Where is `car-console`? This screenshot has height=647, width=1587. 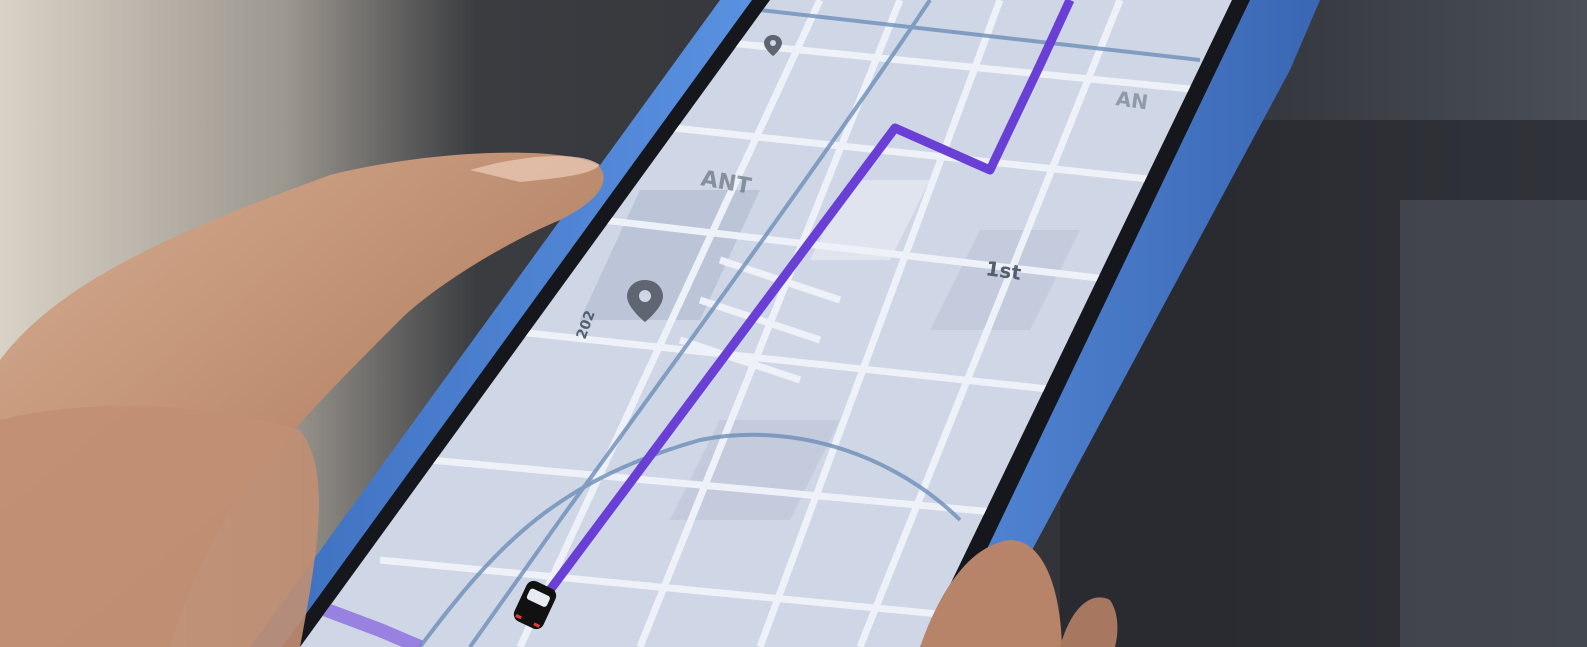 car-console is located at coordinates (1493, 423).